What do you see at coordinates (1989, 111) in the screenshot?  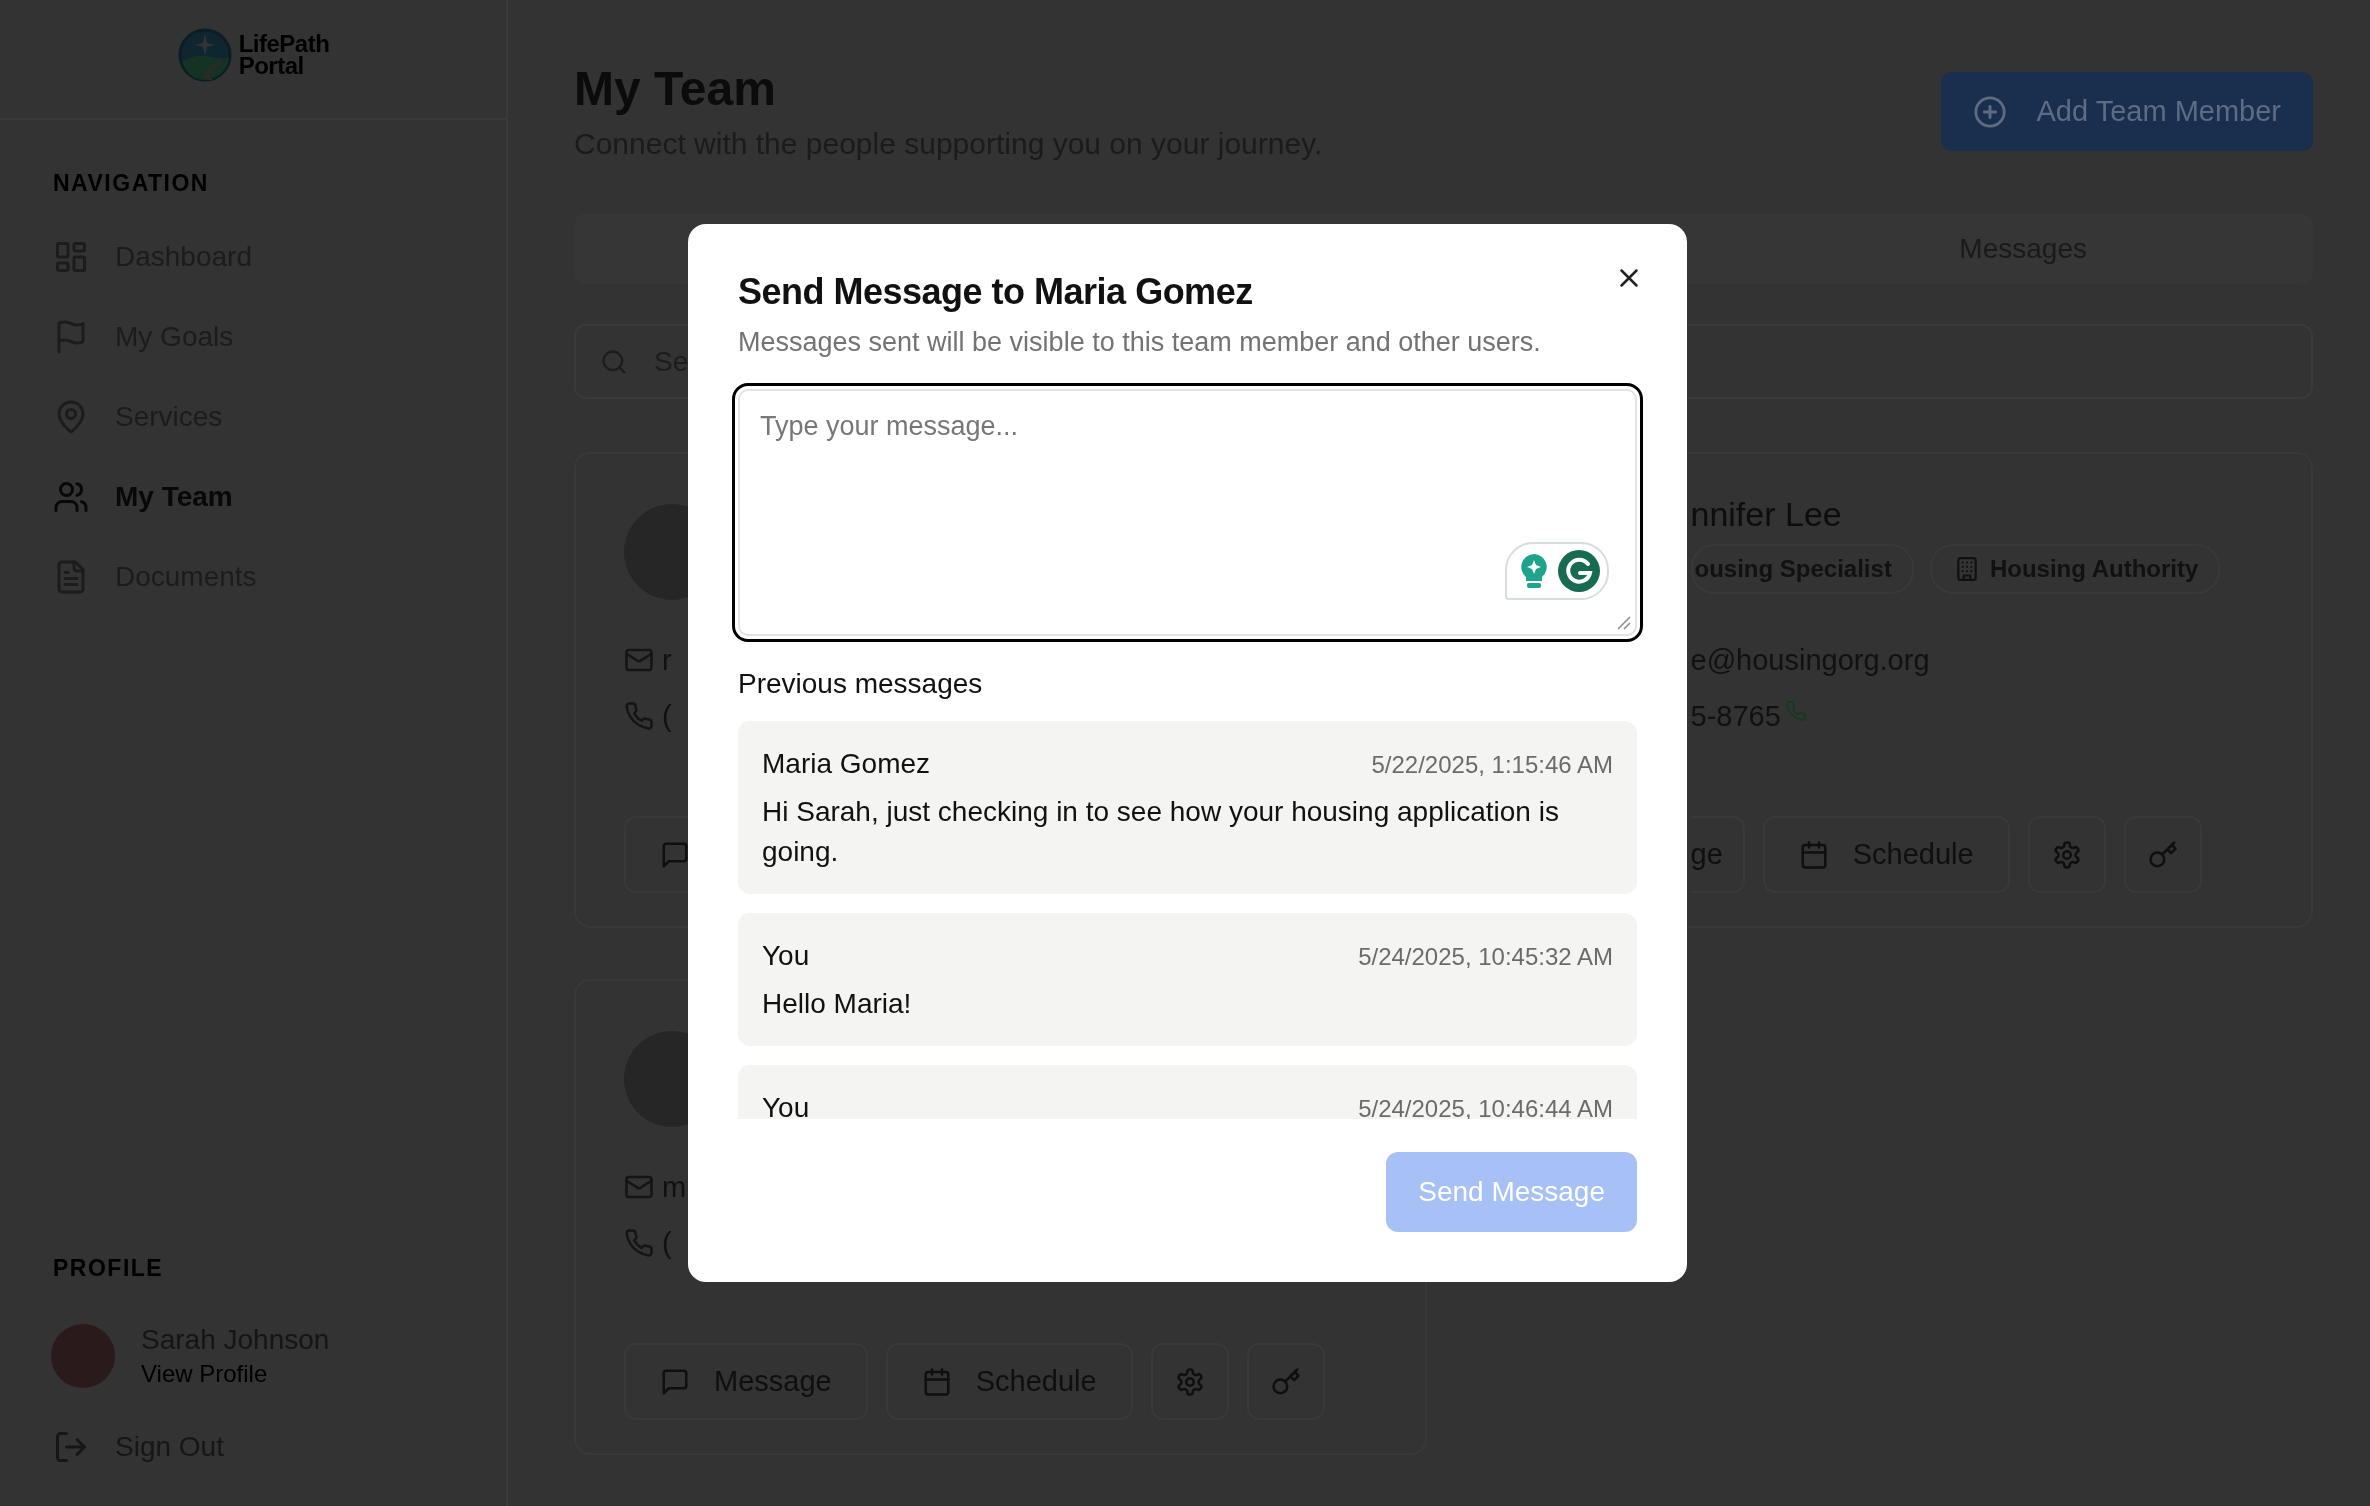 I see `plus-circle-icon` at bounding box center [1989, 111].